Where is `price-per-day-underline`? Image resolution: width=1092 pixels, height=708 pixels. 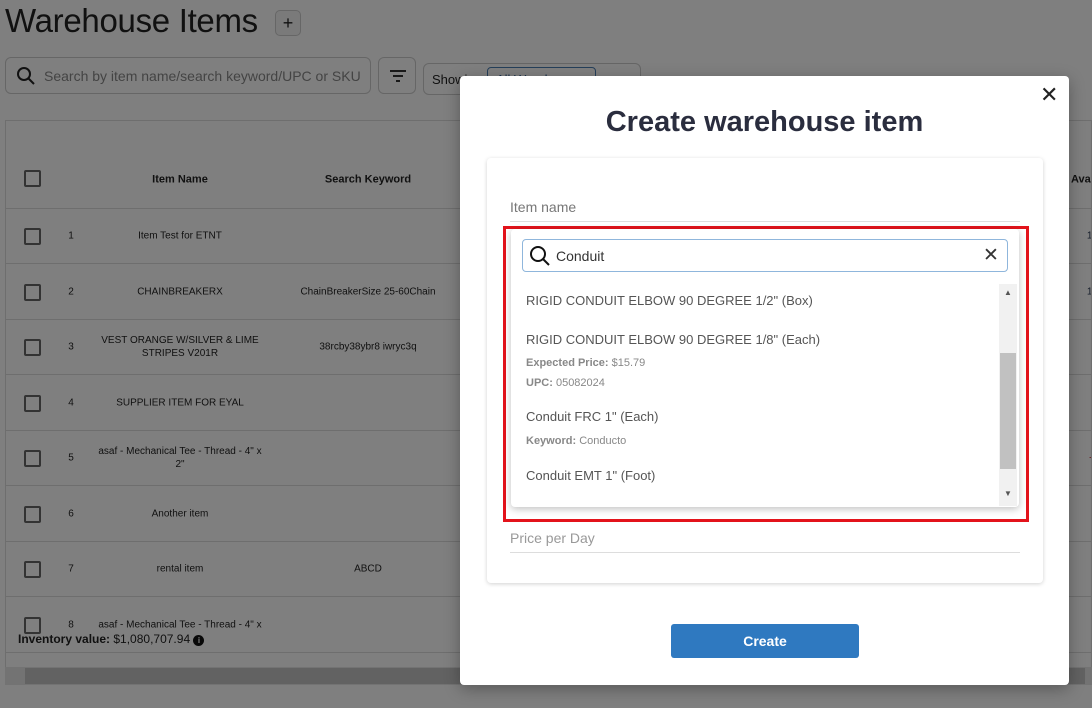 price-per-day-underline is located at coordinates (765, 552).